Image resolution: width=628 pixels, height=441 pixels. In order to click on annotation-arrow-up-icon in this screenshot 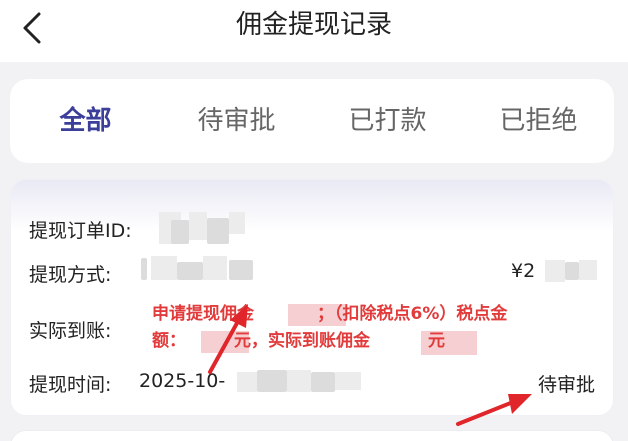, I will do `click(228, 339)`.